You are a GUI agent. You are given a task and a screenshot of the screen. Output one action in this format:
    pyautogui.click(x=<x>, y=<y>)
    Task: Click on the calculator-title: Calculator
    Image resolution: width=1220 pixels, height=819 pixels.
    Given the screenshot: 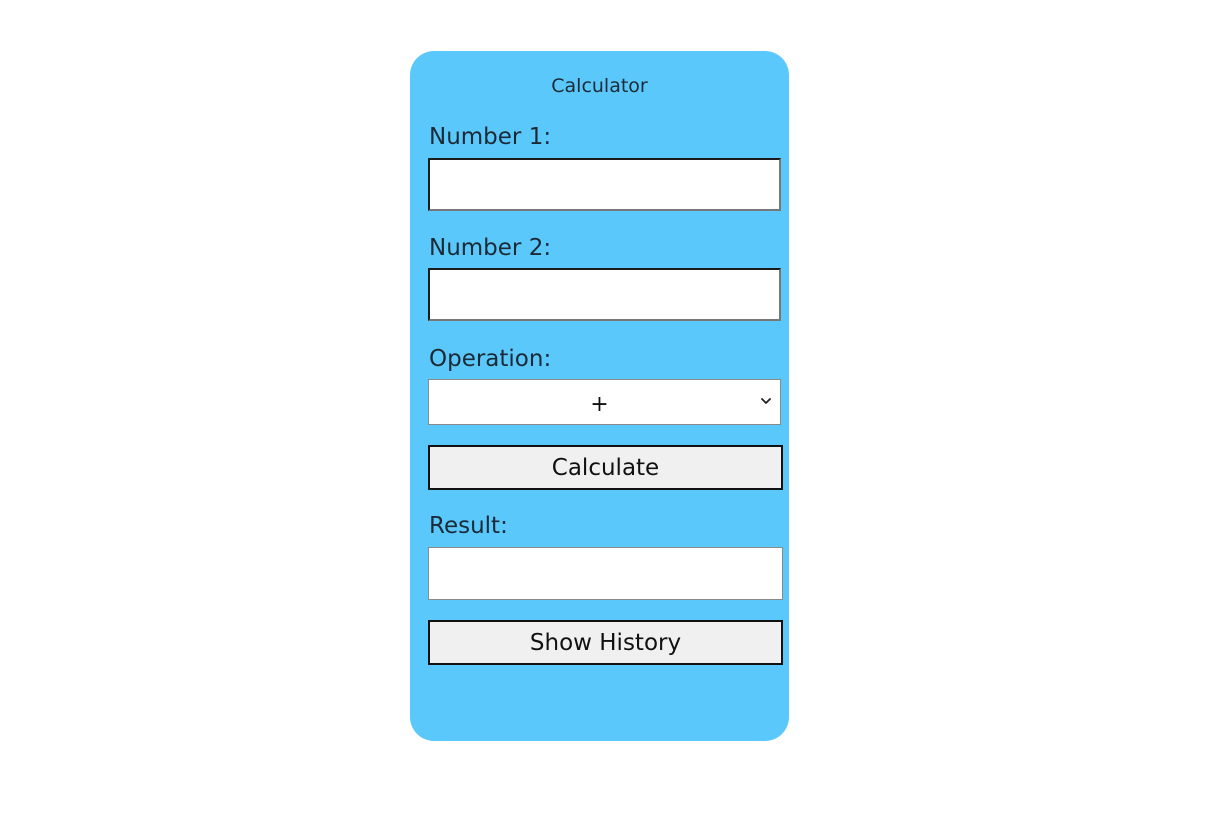 What is the action you would take?
    pyautogui.click(x=599, y=86)
    